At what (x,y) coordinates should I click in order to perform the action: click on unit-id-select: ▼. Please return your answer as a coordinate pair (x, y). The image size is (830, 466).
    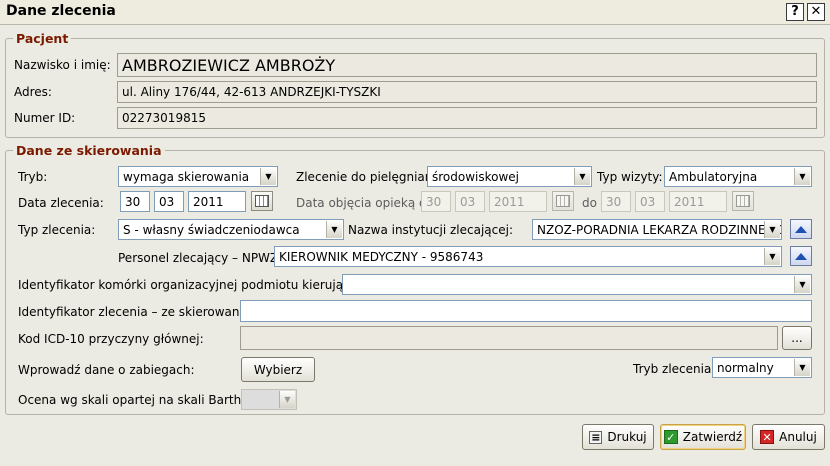
    Looking at the image, I should click on (577, 284).